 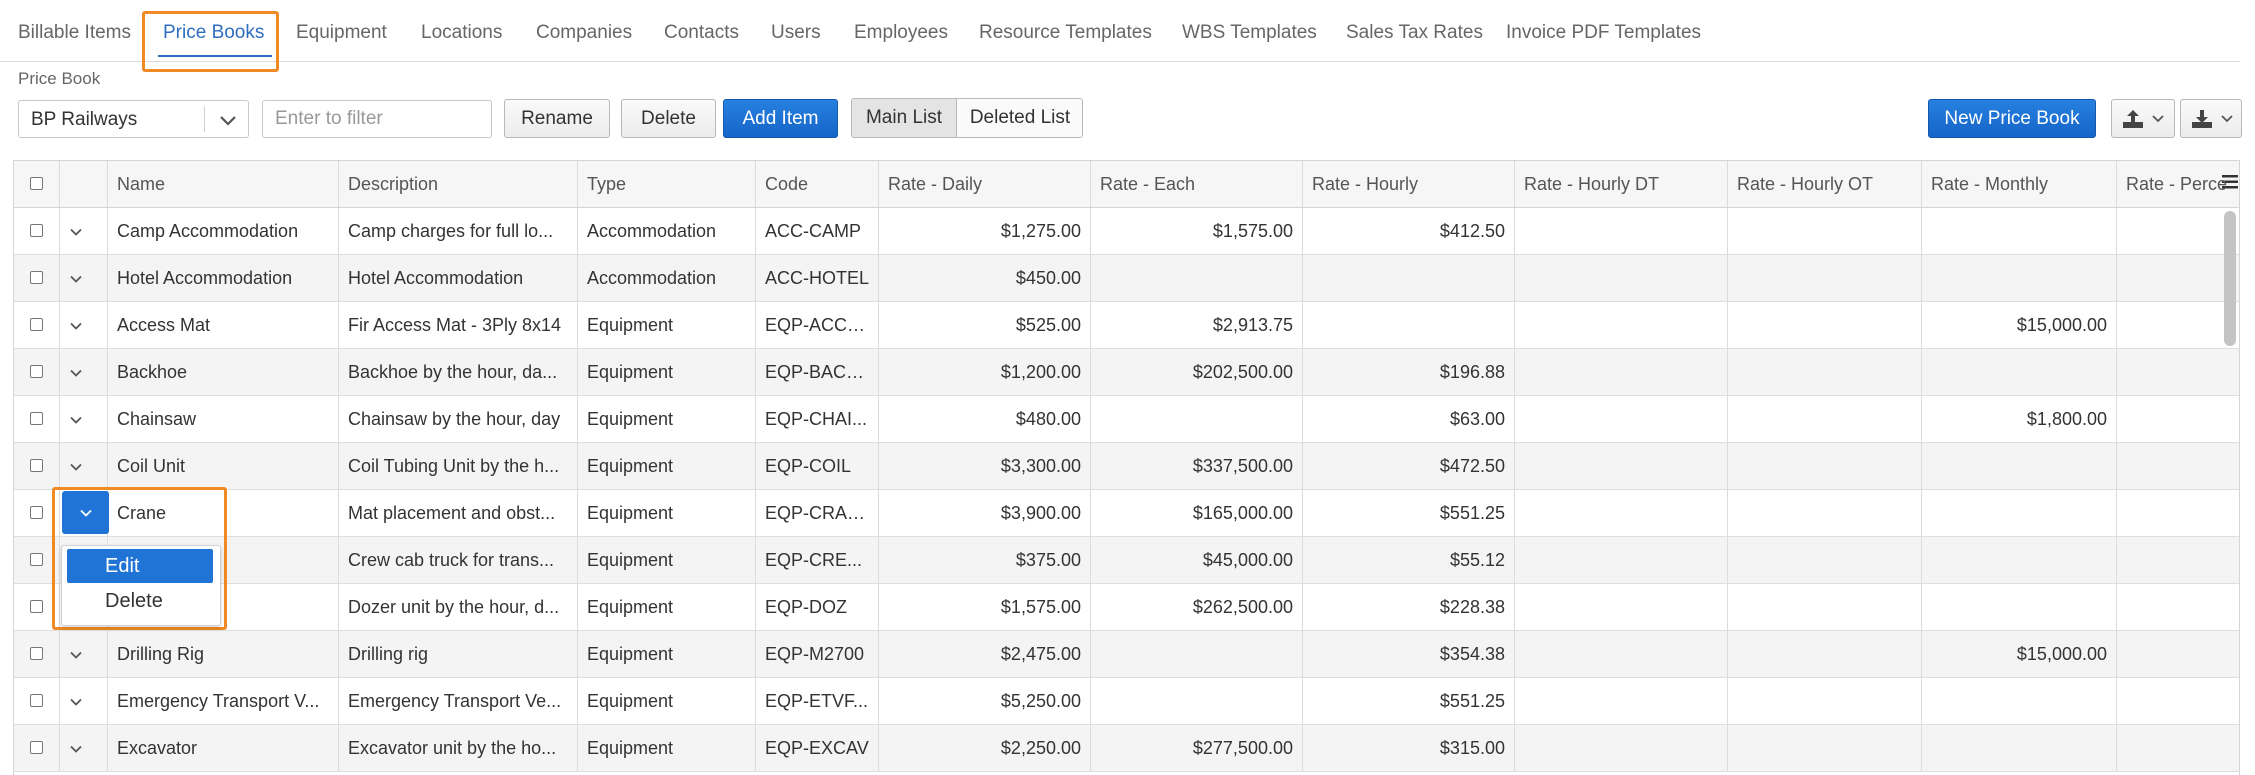 I want to click on cell-rate-each: $45,000.00, so click(x=1197, y=560).